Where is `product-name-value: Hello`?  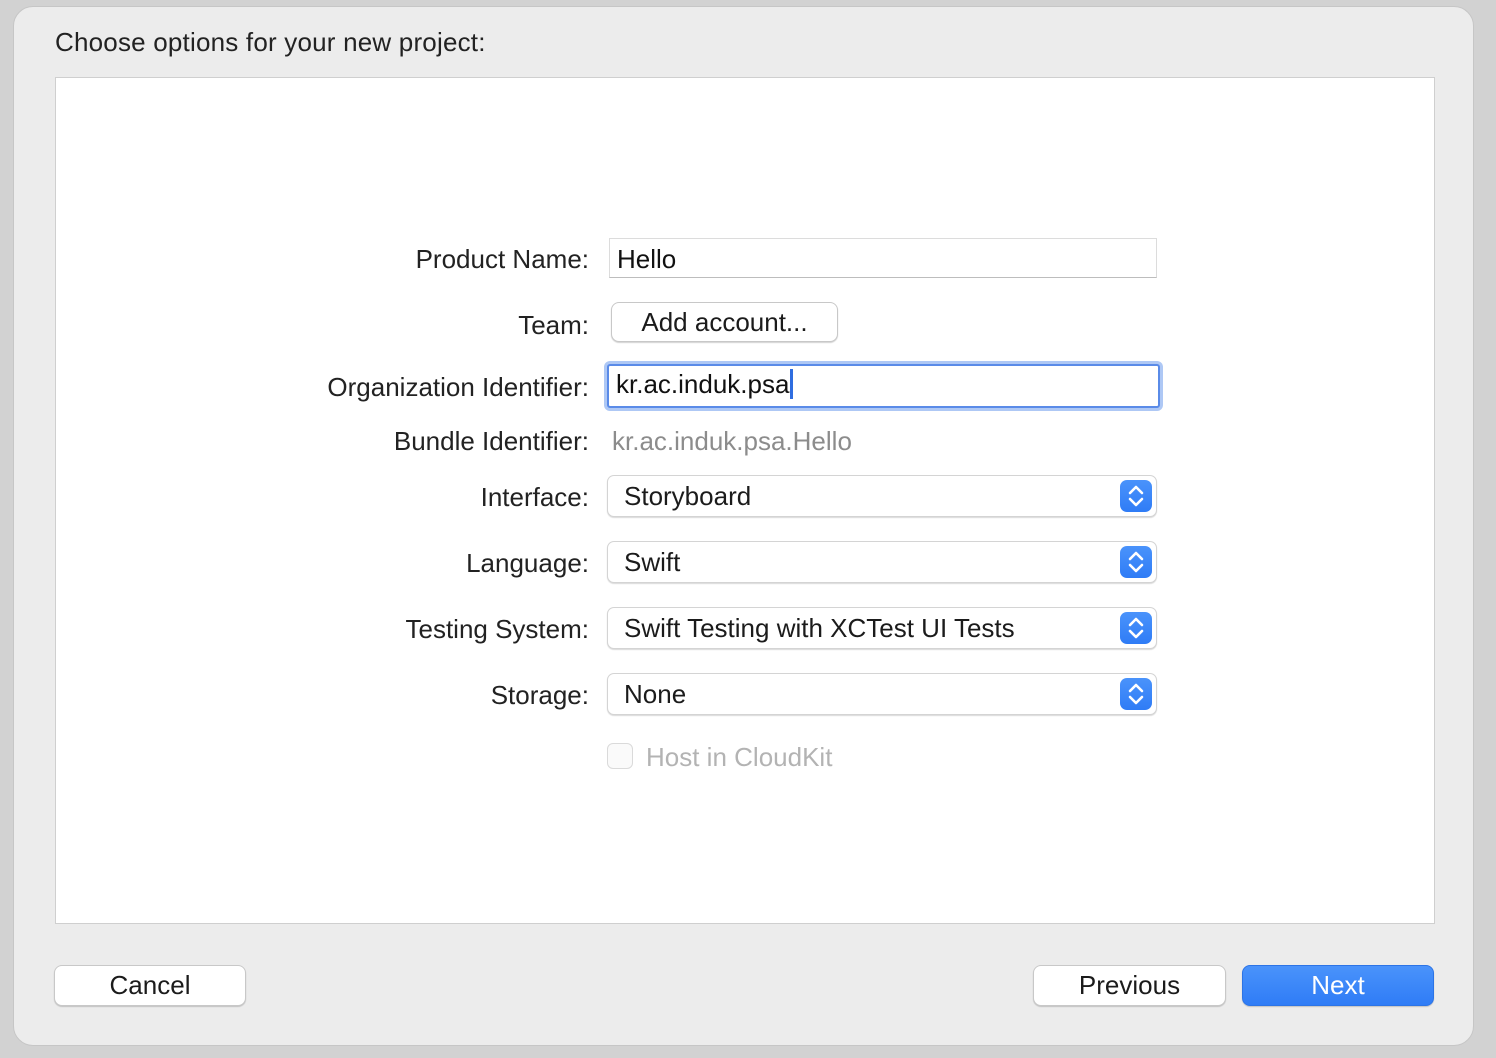 product-name-value: Hello is located at coordinates (647, 259).